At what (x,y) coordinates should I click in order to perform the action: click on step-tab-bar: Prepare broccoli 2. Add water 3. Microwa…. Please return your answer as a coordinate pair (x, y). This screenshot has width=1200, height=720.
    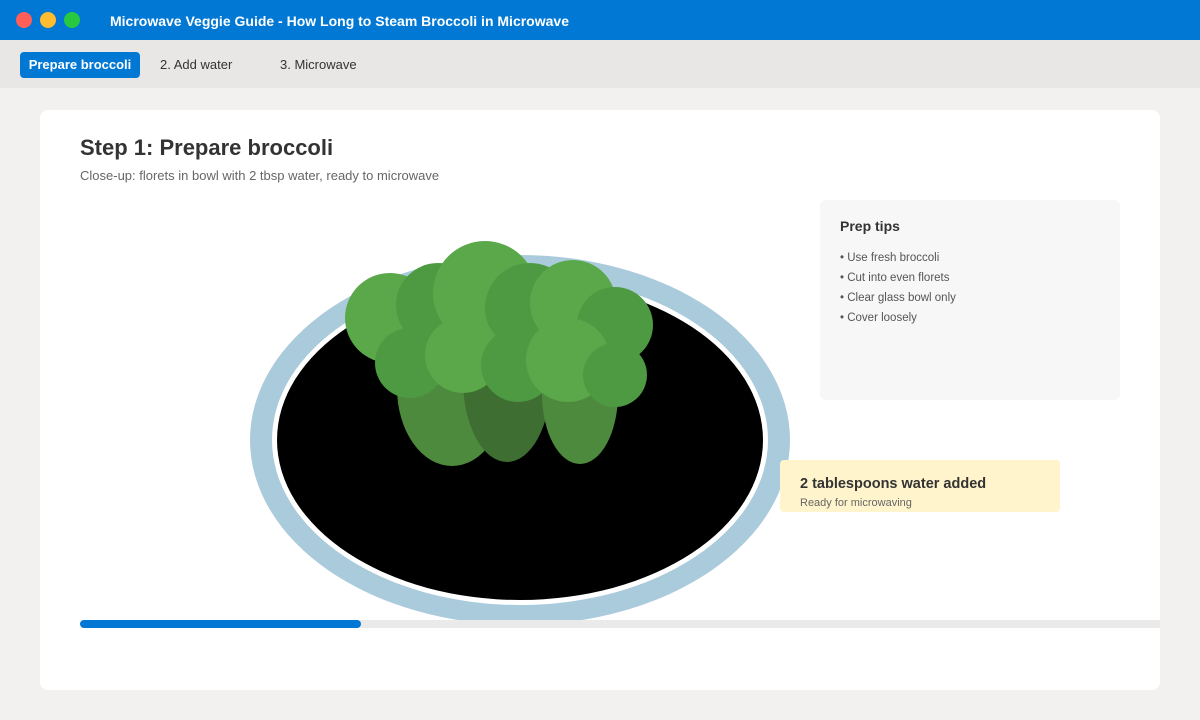
    Looking at the image, I should click on (600, 64).